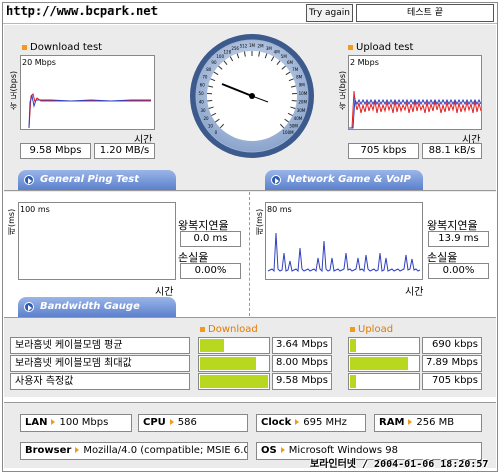 The width and height of the screenshot is (500, 474). I want to click on upload-test-title: Upload test, so click(380, 47).